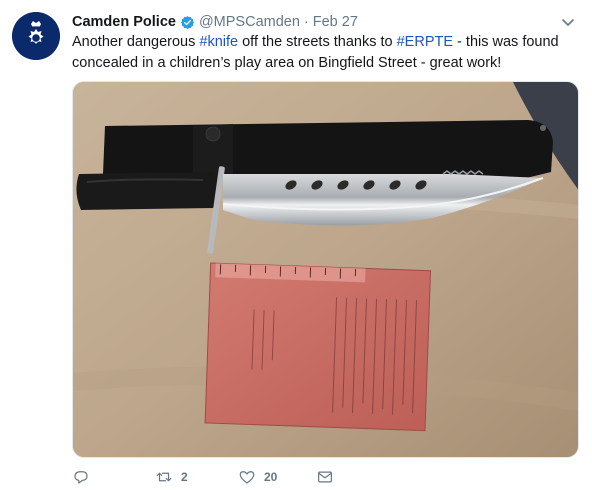 This screenshot has width=592, height=490. What do you see at coordinates (335, 22) in the screenshot?
I see `timestamp: Feb 27` at bounding box center [335, 22].